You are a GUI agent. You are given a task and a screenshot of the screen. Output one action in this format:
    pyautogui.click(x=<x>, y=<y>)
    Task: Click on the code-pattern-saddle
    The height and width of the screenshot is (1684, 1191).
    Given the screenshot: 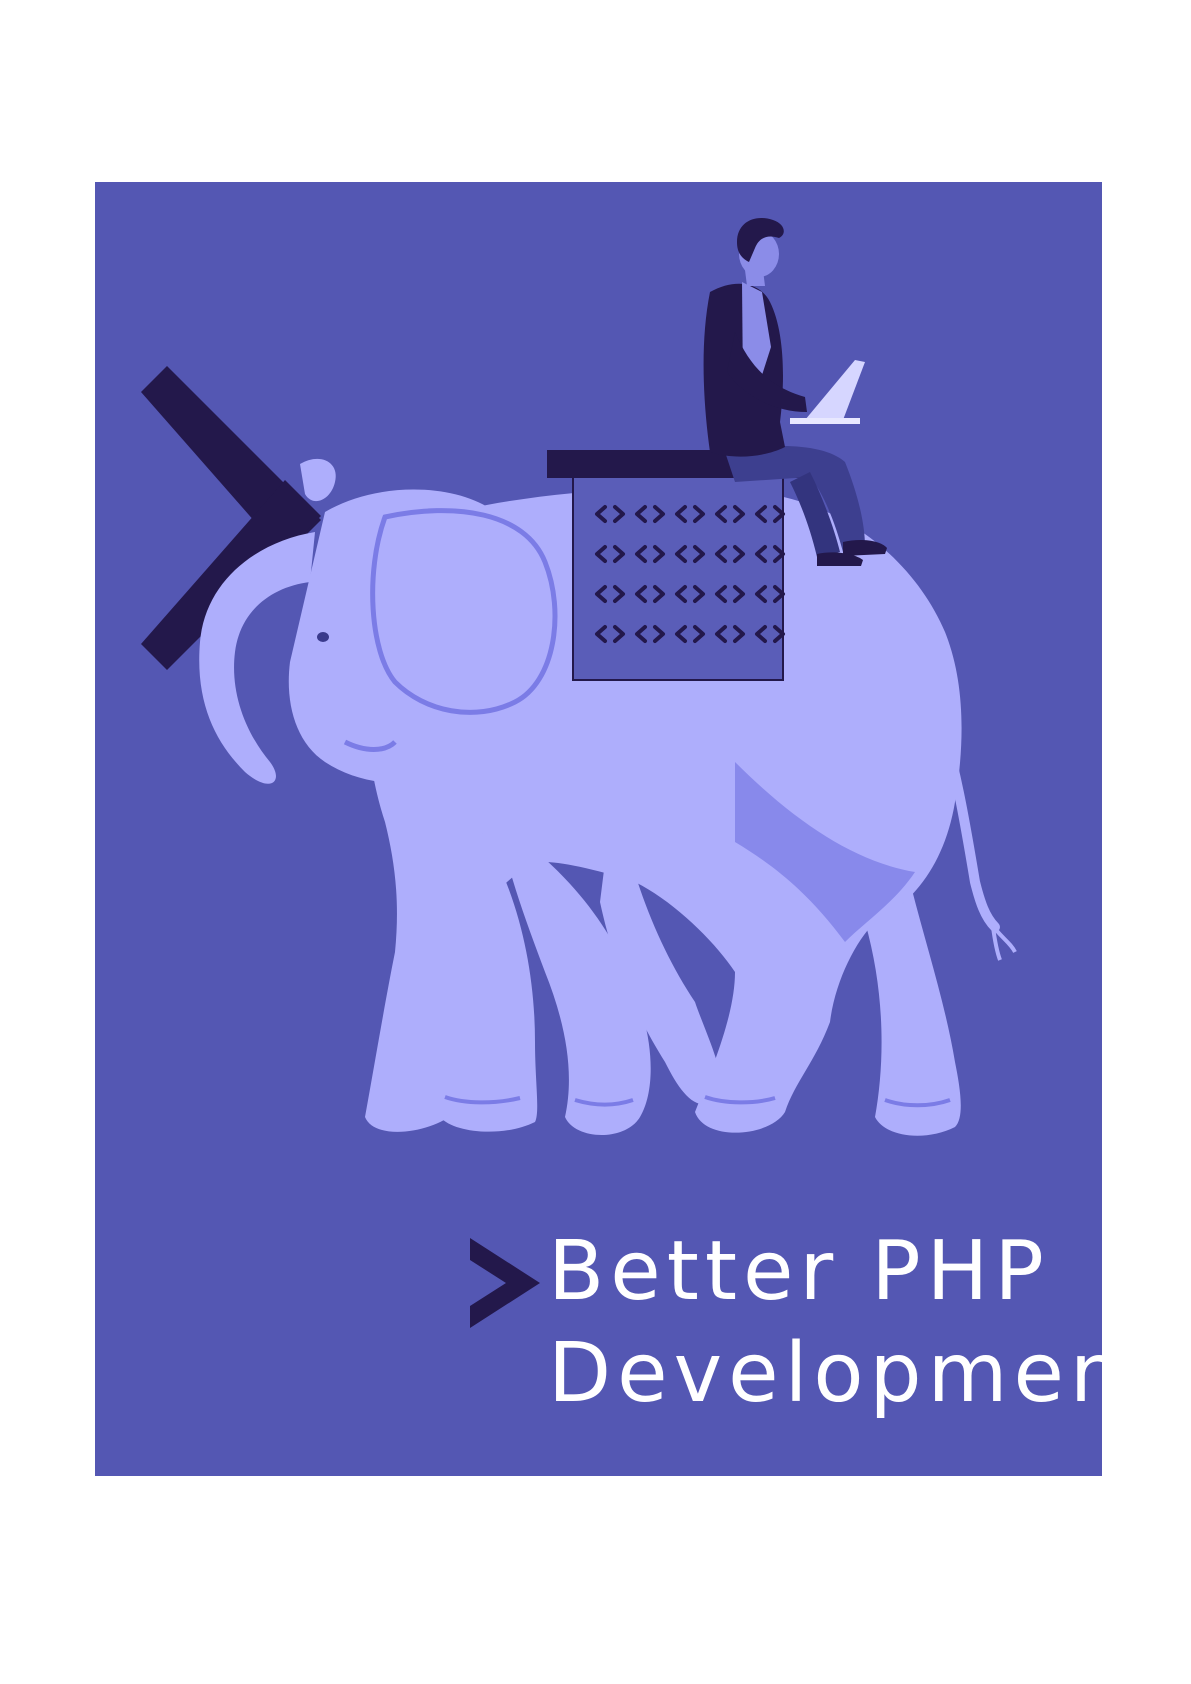 What is the action you would take?
    pyautogui.click(x=682, y=565)
    